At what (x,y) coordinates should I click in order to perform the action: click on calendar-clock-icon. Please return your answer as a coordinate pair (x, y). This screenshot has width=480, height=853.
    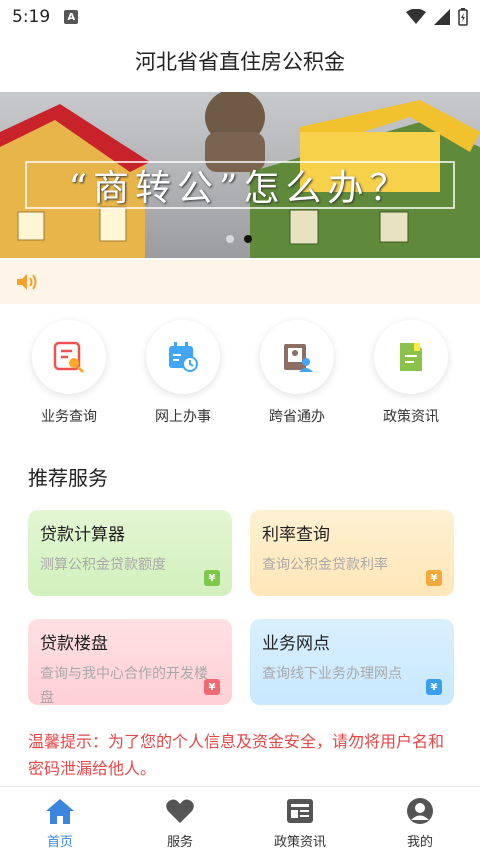
    Looking at the image, I should click on (183, 357).